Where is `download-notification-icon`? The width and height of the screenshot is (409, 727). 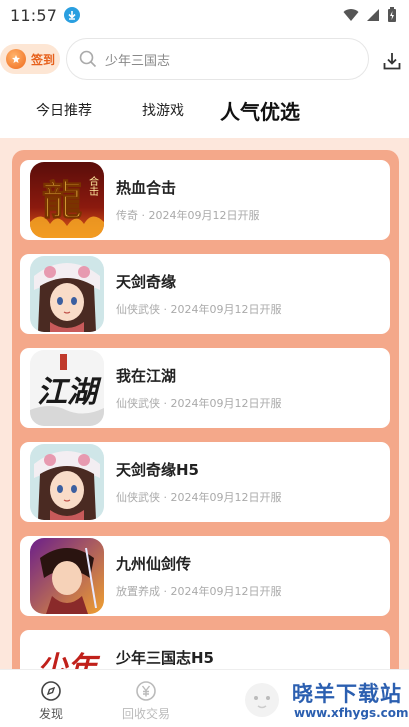 download-notification-icon is located at coordinates (72, 15).